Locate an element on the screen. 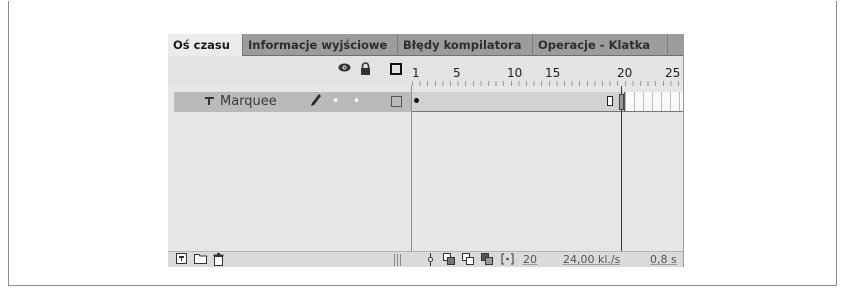 The image size is (847, 294). layer-divider is located at coordinates (411, 168).